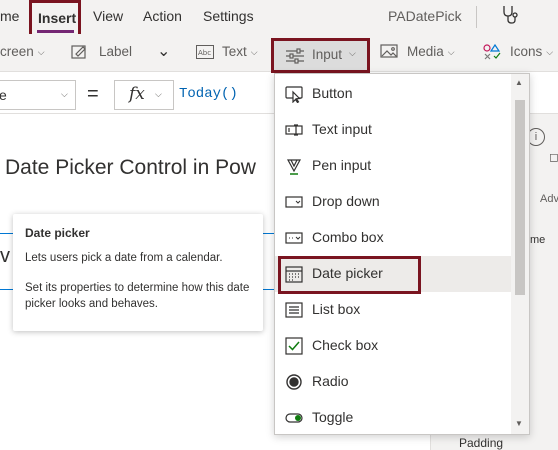 The image size is (558, 450). I want to click on formula-input: Today(), so click(208, 94).